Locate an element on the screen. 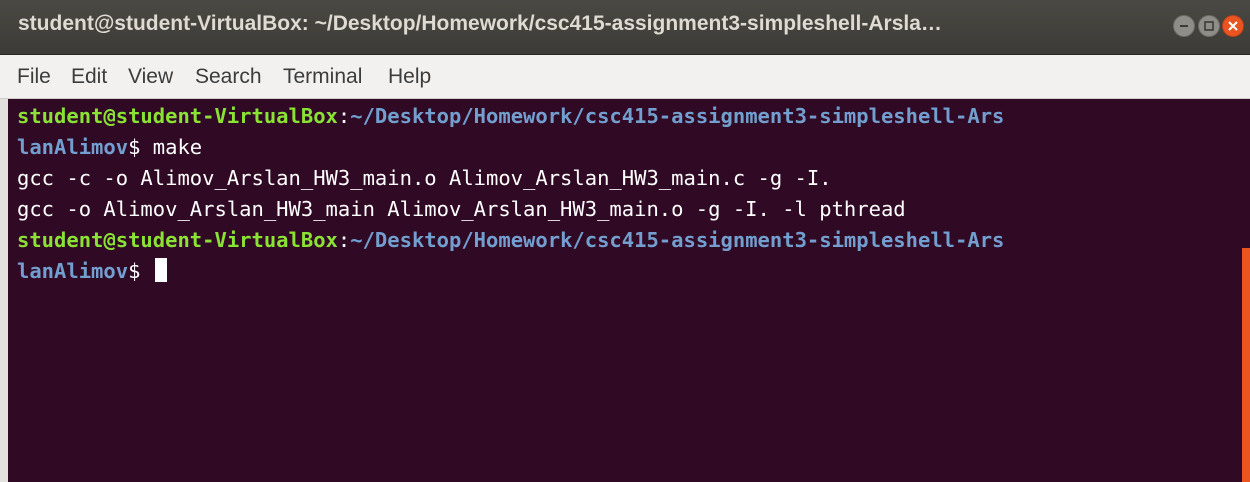 Image resolution: width=1250 pixels, height=482 pixels. prompt-dollar: $ is located at coordinates (140, 271).